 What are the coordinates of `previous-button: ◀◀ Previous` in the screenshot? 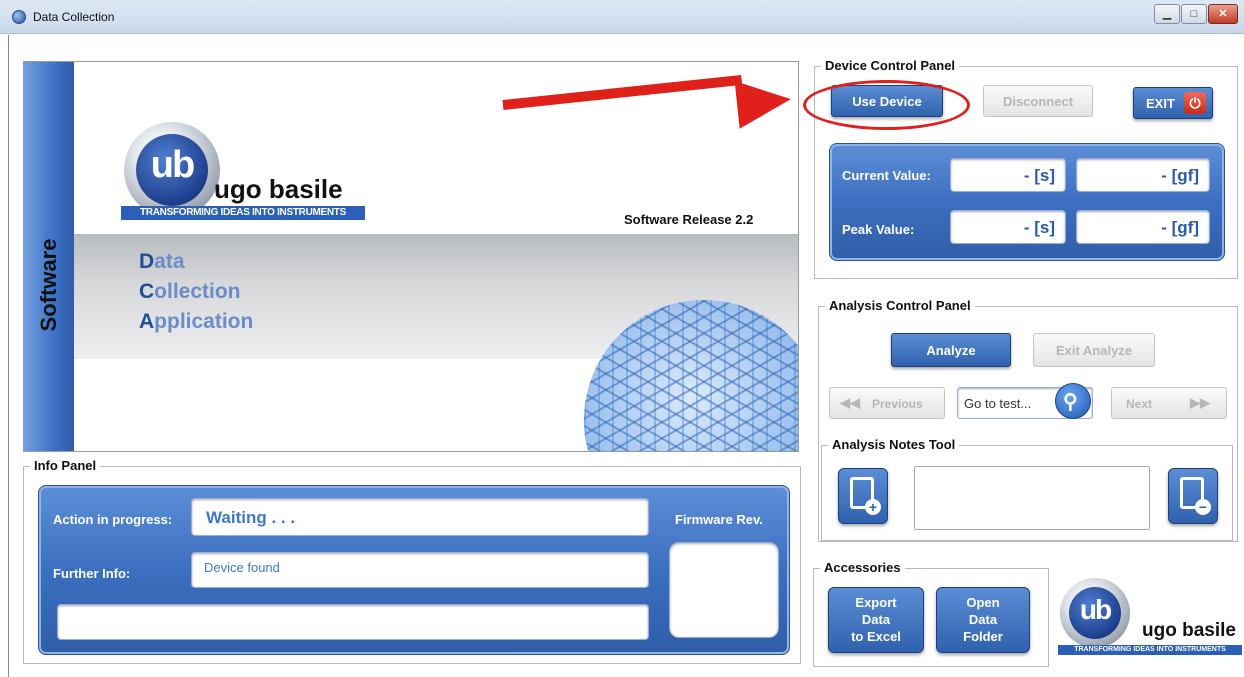 It's located at (887, 403).